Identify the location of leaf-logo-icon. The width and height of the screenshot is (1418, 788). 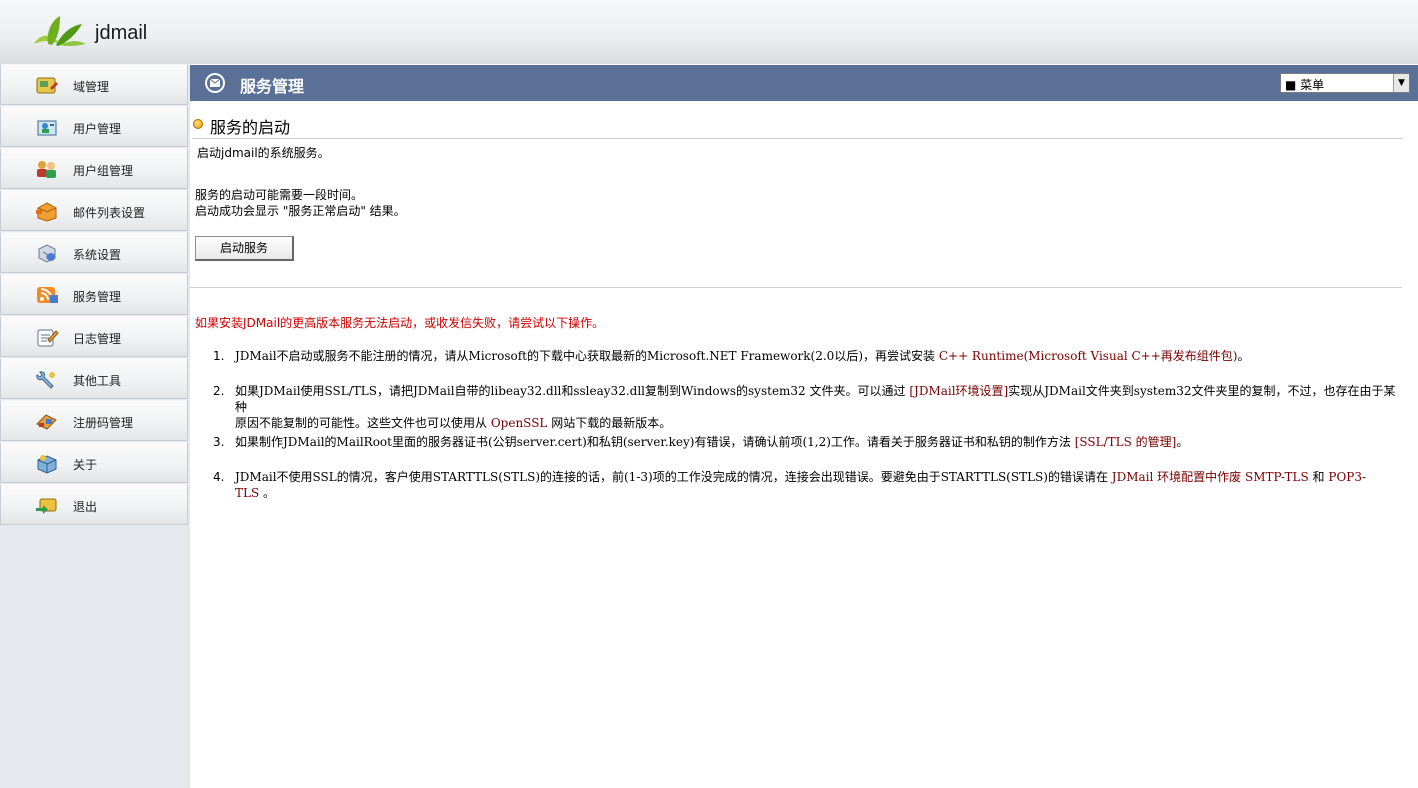
(60, 31).